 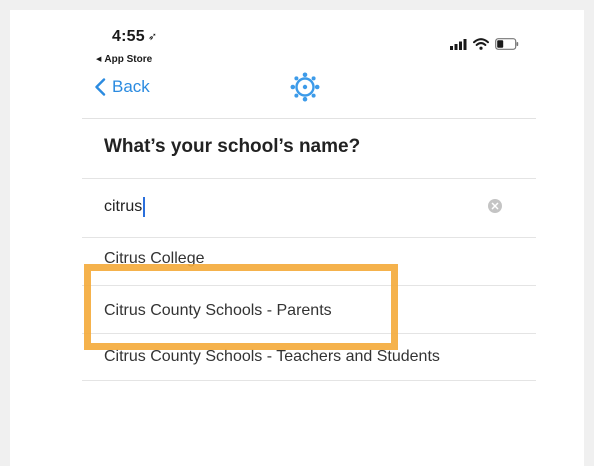 What do you see at coordinates (458, 44) in the screenshot?
I see `signal-icon` at bounding box center [458, 44].